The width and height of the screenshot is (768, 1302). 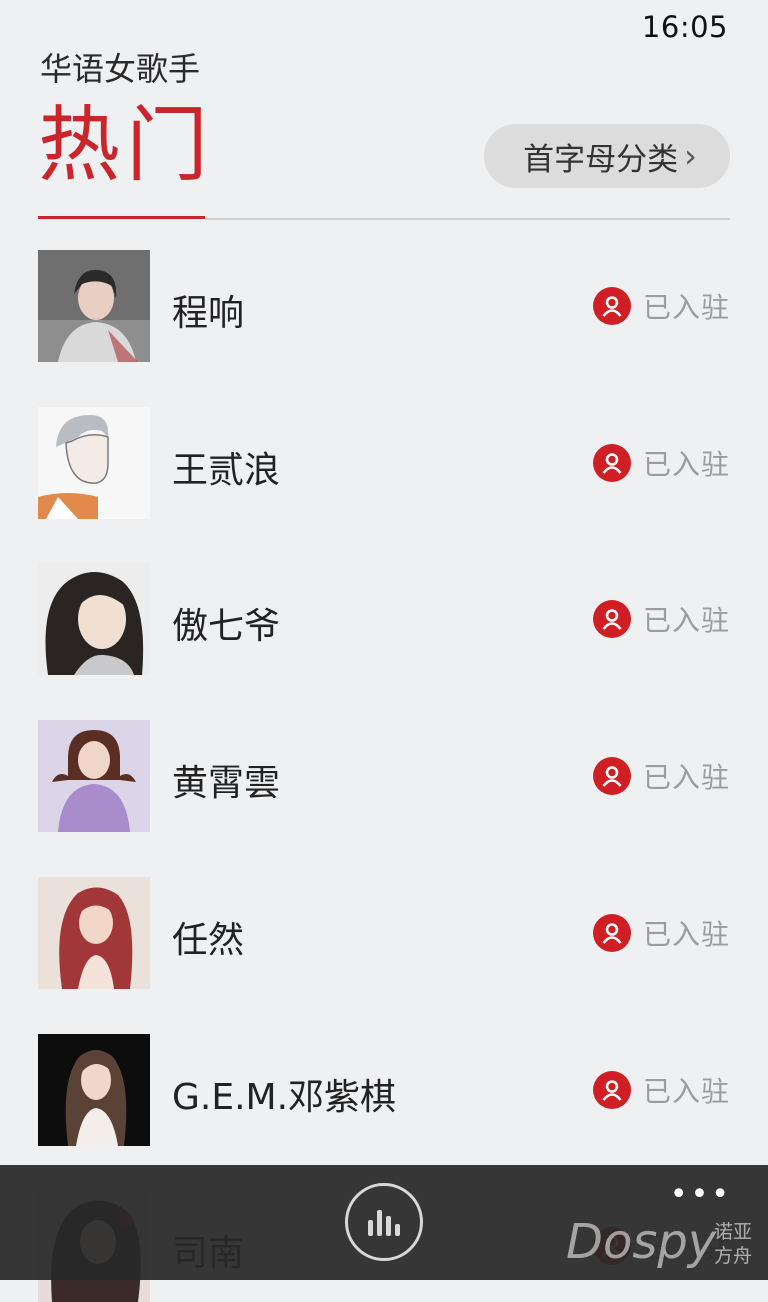 What do you see at coordinates (208, 313) in the screenshot?
I see `artist-name: 程响` at bounding box center [208, 313].